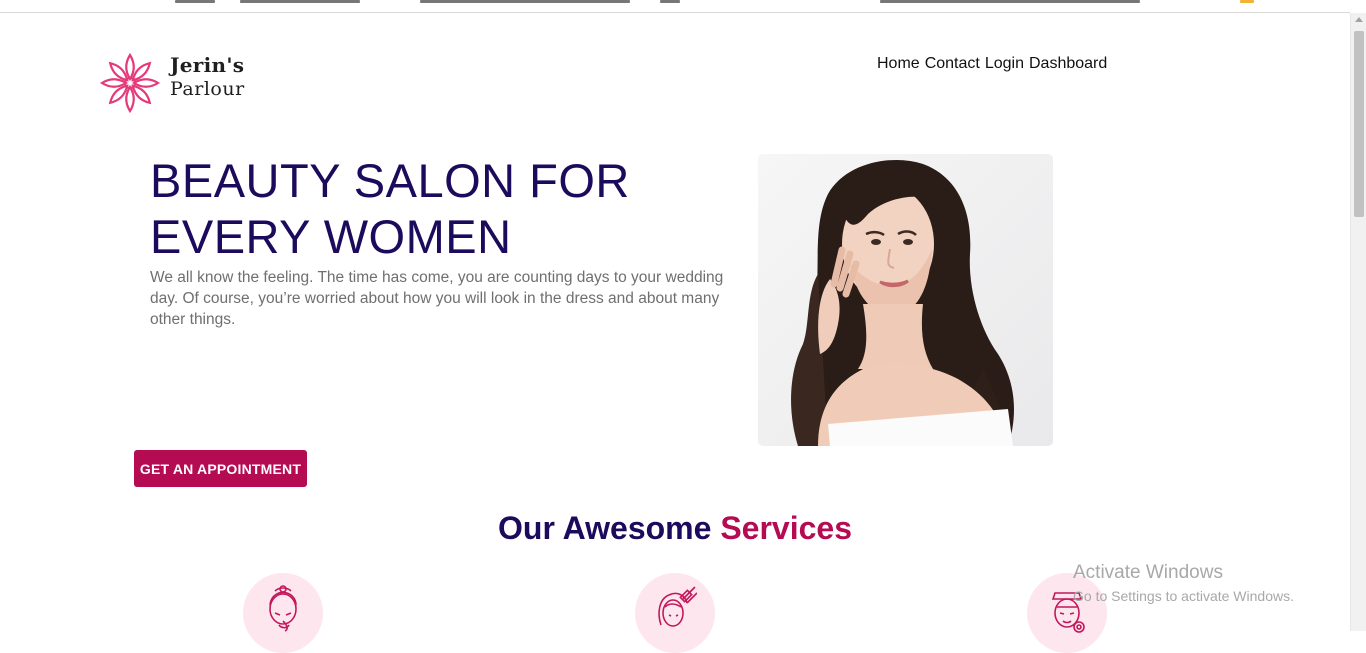 The width and height of the screenshot is (1366, 653). I want to click on hero-title: BEAUTY SALON FOR EVERY WOMEN, so click(430, 209).